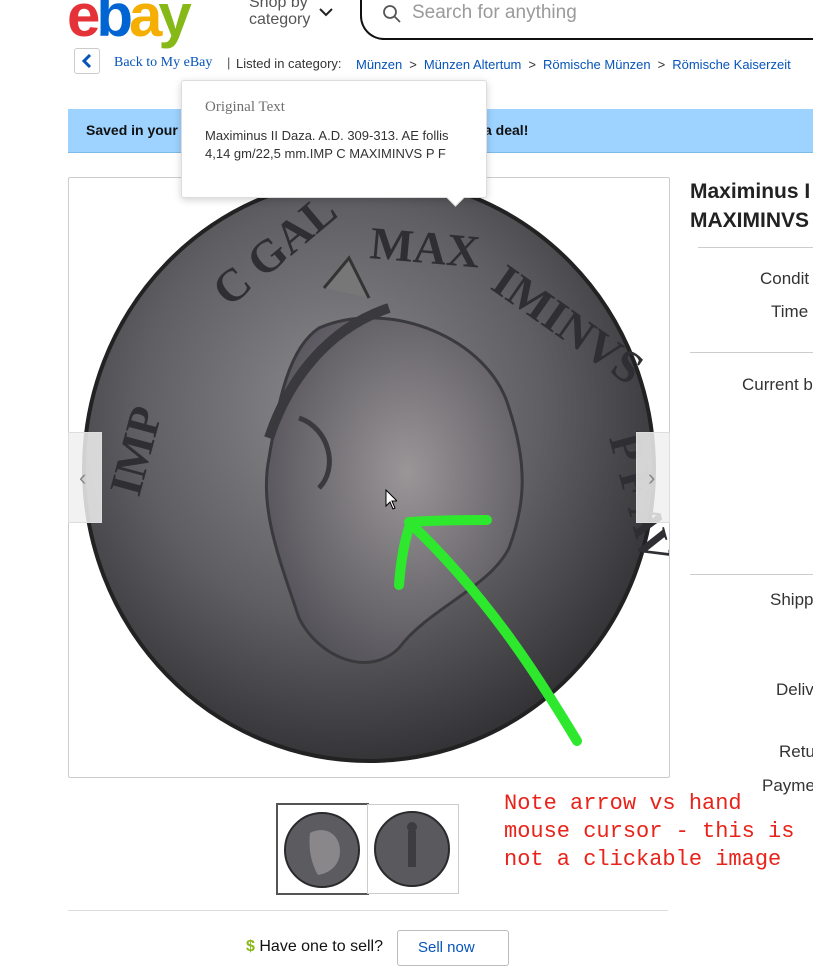  I want to click on banner-text-start: Saved in your, so click(132, 130).